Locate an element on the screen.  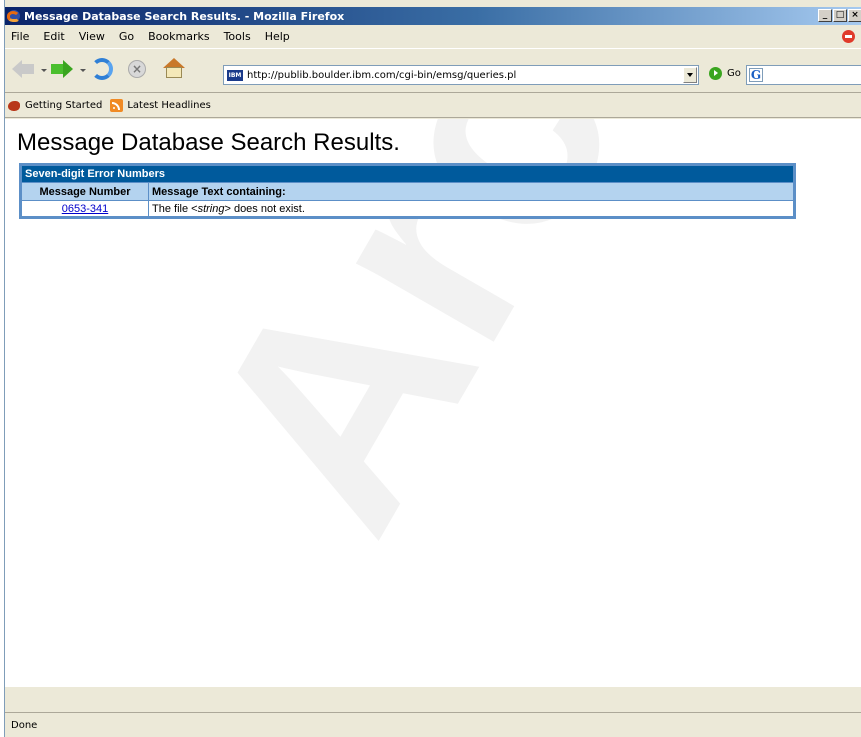
message-number-cell: 0653-341 is located at coordinates (84, 209).